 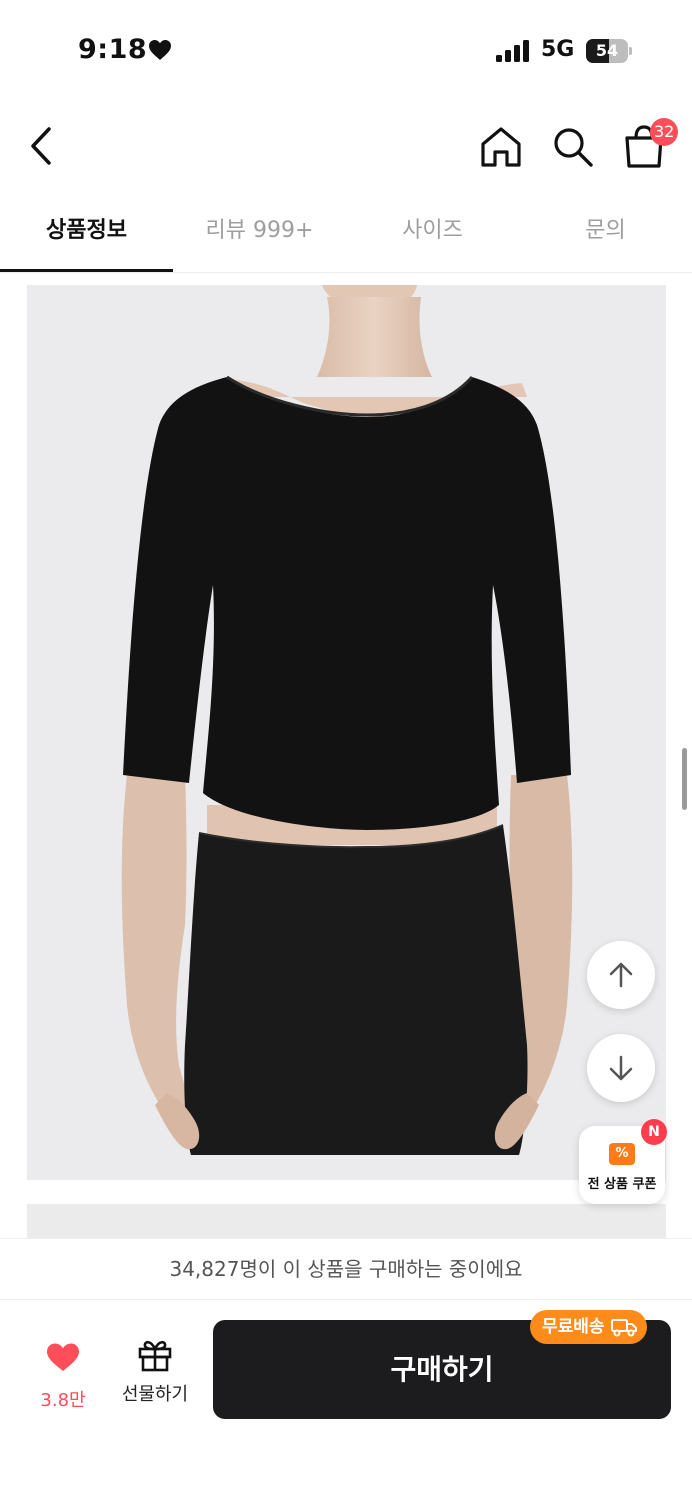 What do you see at coordinates (63, 1357) in the screenshot?
I see `heart-icon` at bounding box center [63, 1357].